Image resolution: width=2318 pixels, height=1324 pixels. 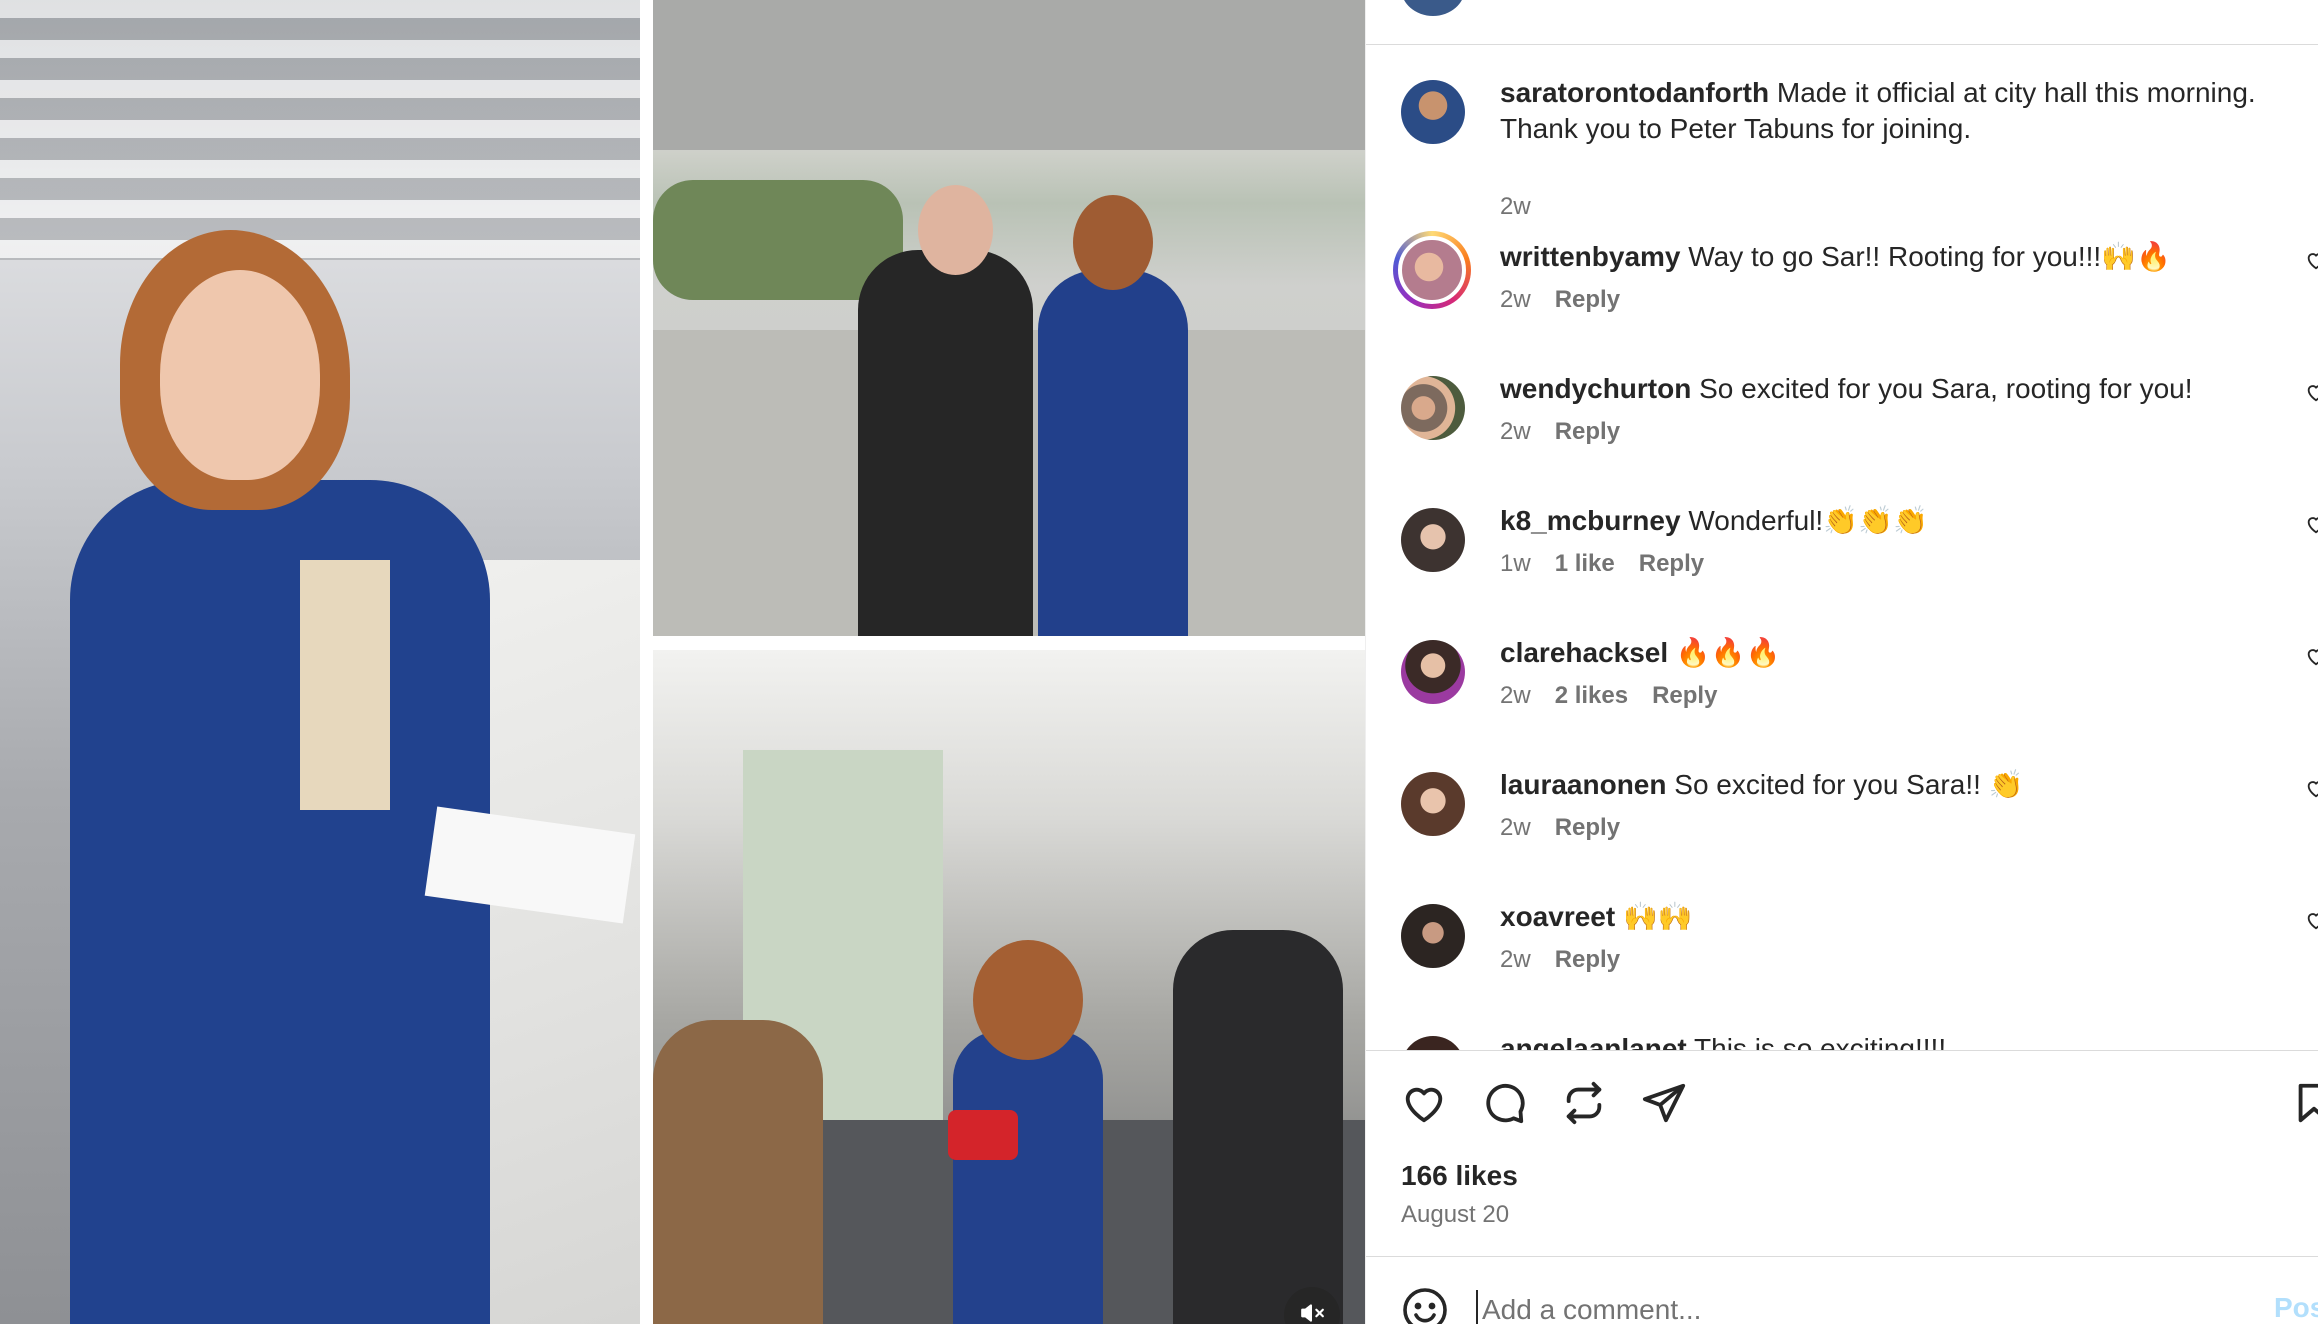 What do you see at coordinates (1849, 784) in the screenshot?
I see `comment-text: So excited for you Sara!! 👏` at bounding box center [1849, 784].